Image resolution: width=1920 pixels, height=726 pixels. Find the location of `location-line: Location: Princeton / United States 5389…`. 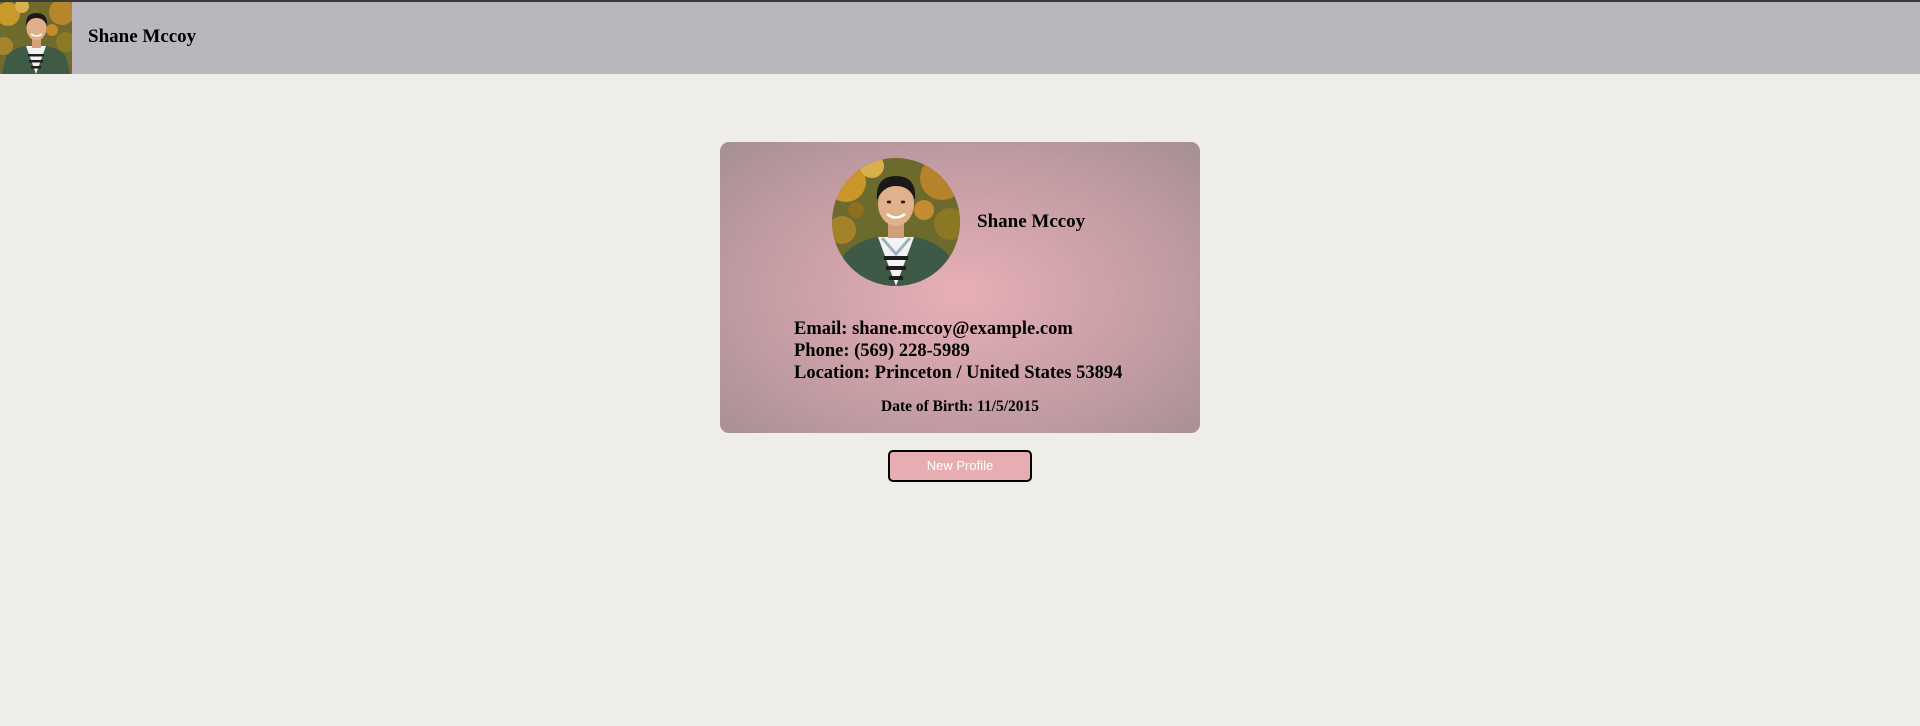

location-line: Location: Princeton / United States 5389… is located at coordinates (958, 373).